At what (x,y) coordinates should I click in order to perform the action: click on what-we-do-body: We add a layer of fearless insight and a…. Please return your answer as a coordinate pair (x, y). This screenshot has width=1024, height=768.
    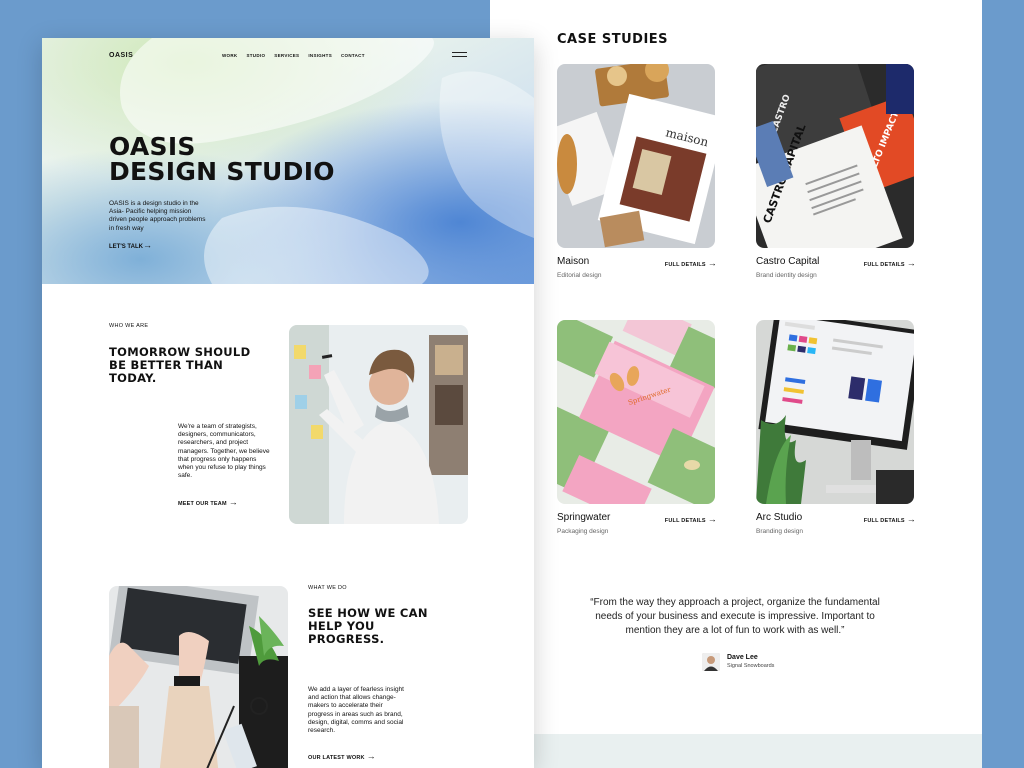
    Looking at the image, I should click on (356, 710).